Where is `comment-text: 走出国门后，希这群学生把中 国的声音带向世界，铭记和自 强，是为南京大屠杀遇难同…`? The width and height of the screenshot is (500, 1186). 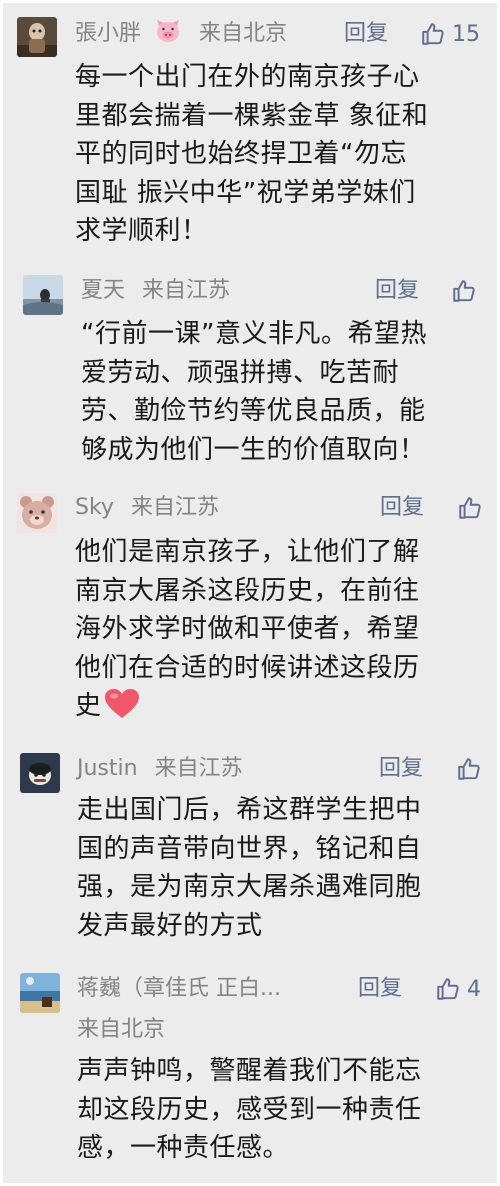 comment-text: 走出国门后，希这群学生把中 国的声音带向世界，铭记和自 强，是为南京大屠杀遇难同… is located at coordinates (249, 868).